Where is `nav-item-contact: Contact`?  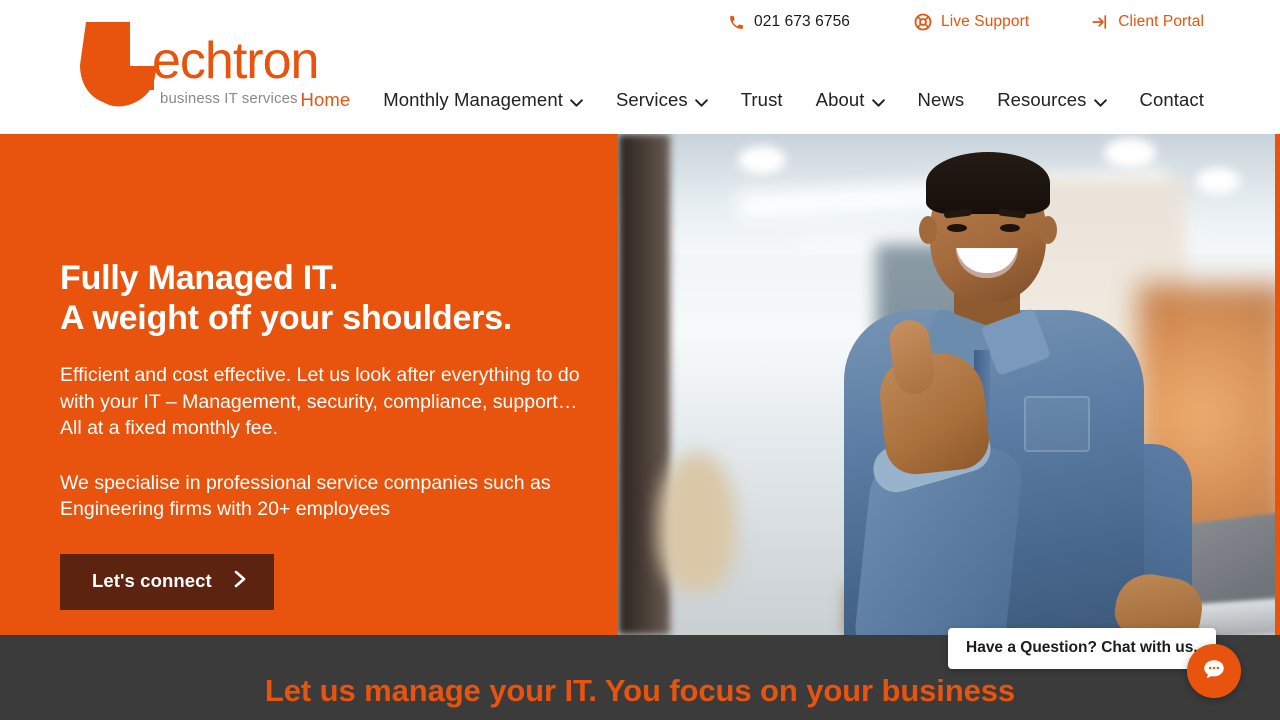 nav-item-contact: Contact is located at coordinates (1172, 100).